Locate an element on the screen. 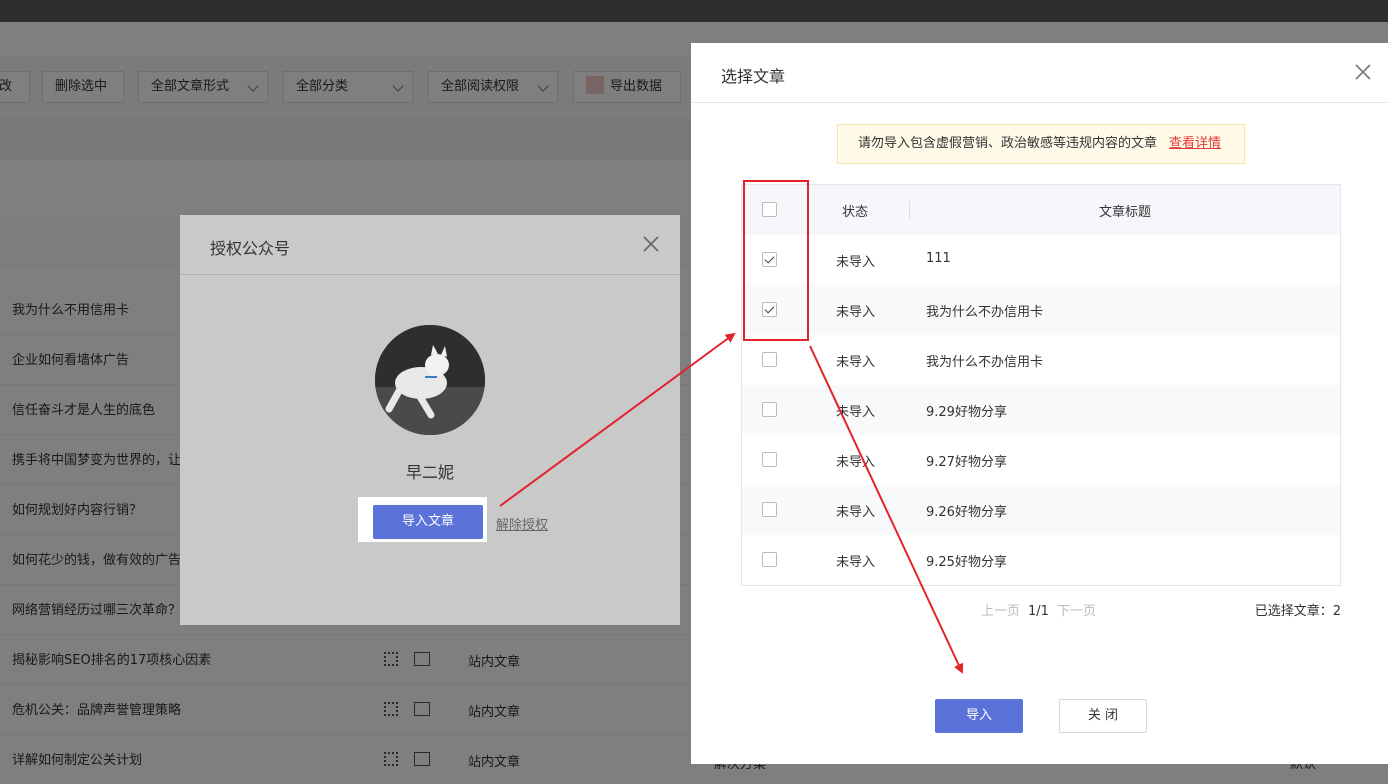 This screenshot has height=784, width=1388. import-articles-button: 导入文章 is located at coordinates (428, 522).